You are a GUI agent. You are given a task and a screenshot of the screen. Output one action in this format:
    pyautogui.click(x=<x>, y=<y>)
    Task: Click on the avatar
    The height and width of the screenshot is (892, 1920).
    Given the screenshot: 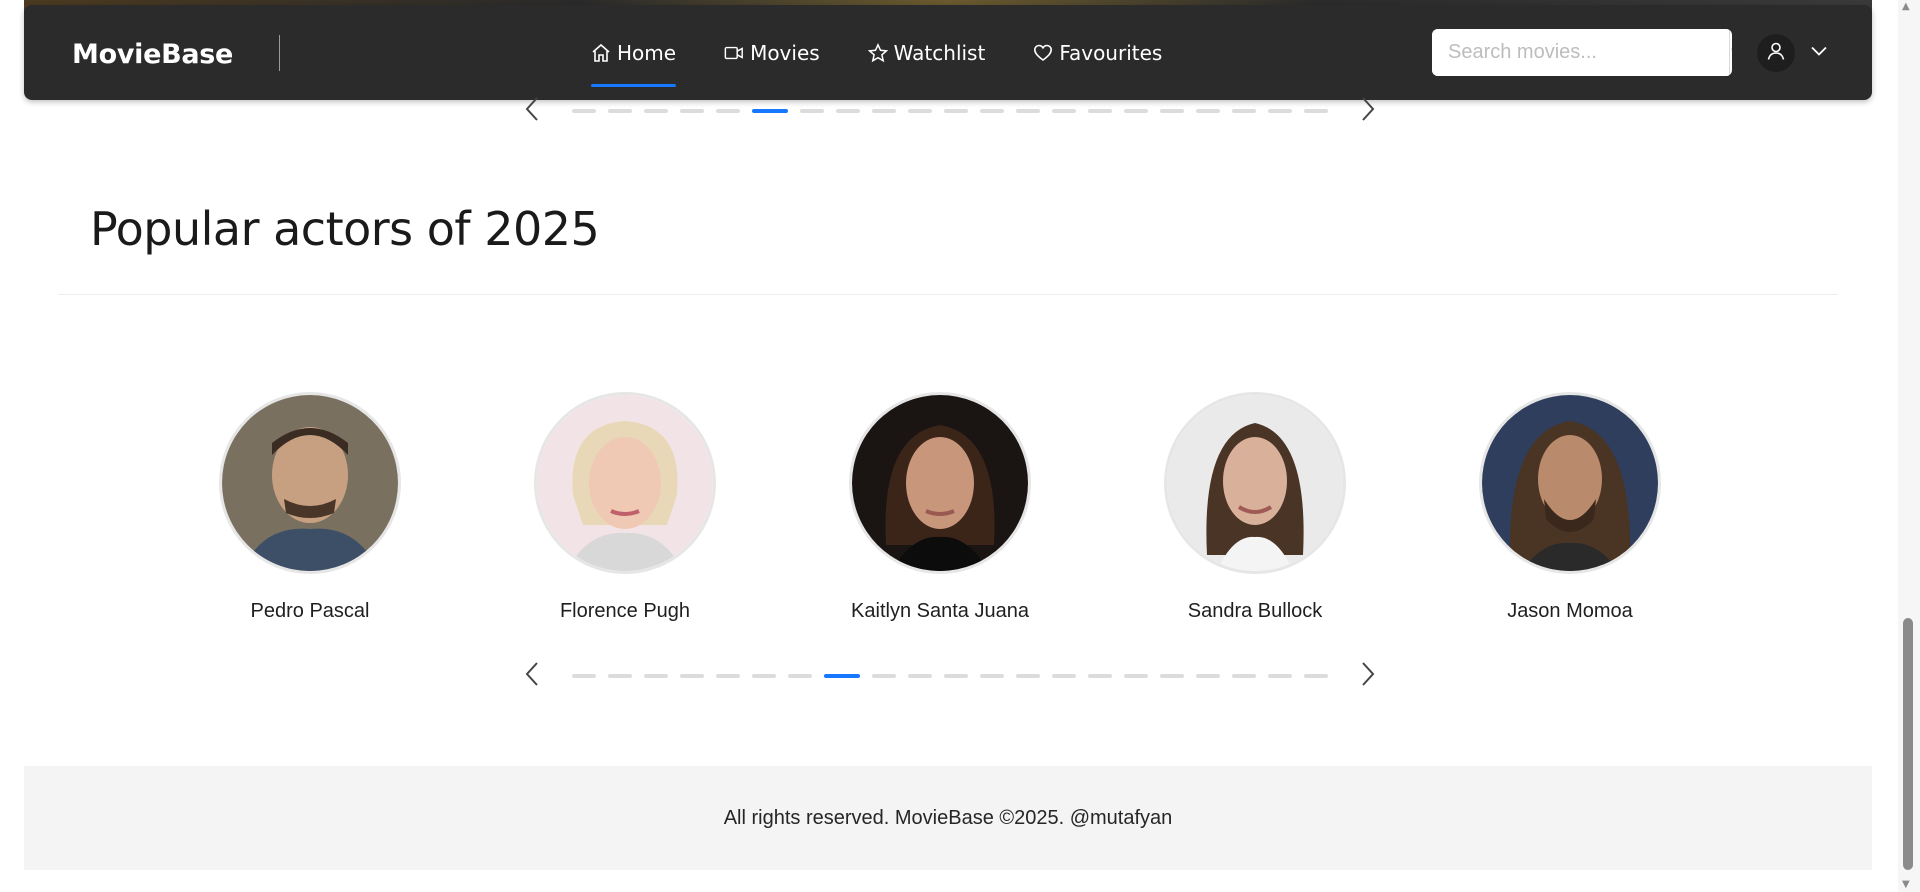 What is the action you would take?
    pyautogui.click(x=1776, y=53)
    